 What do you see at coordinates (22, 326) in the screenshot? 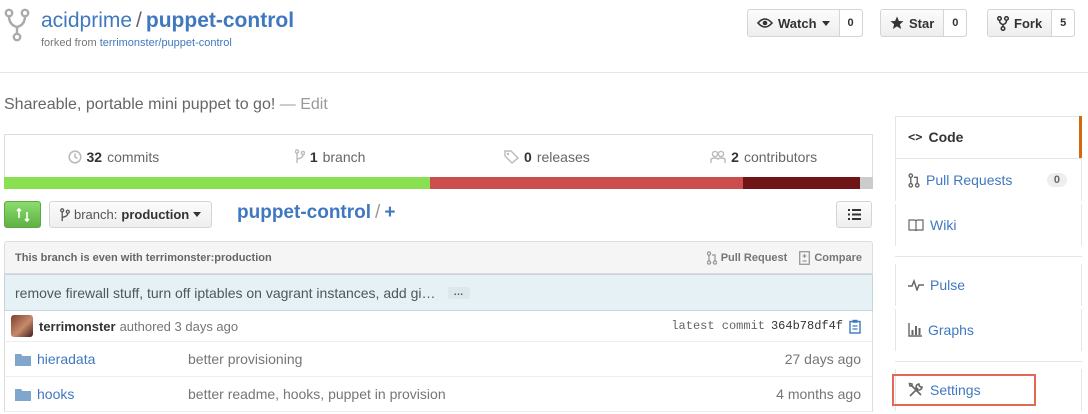
I see `author-avatar` at bounding box center [22, 326].